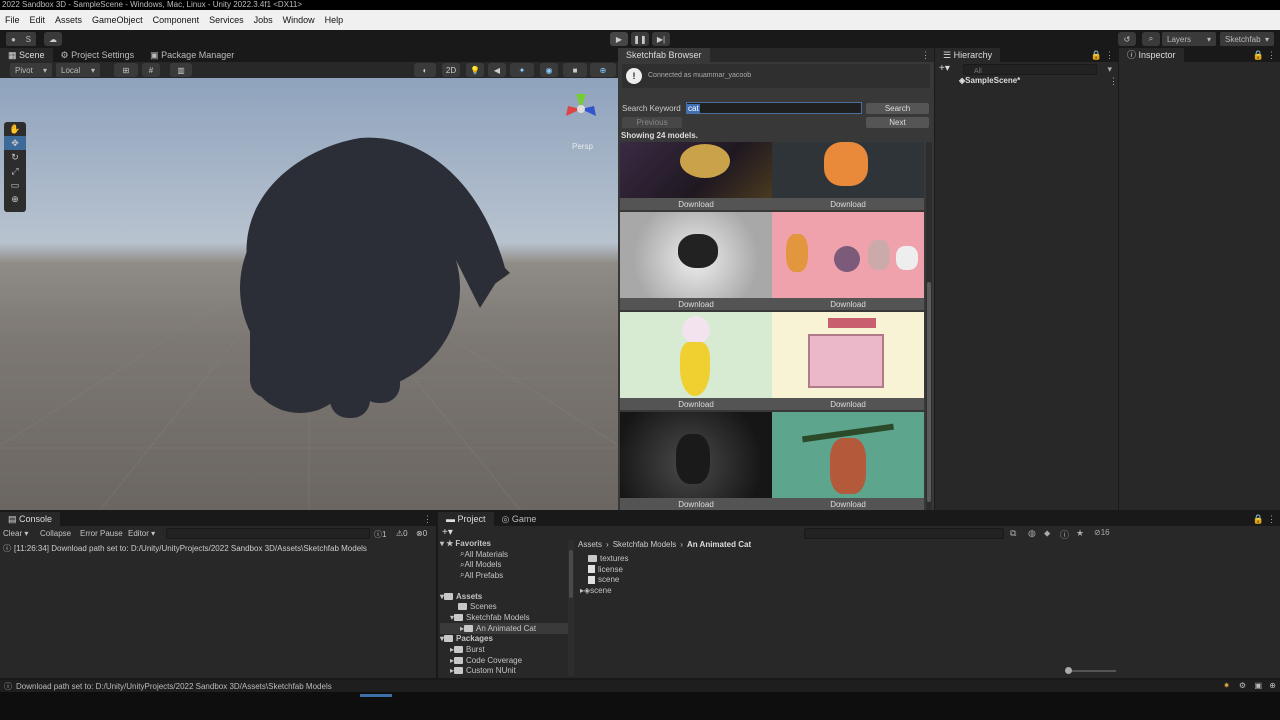 This screenshot has height=720, width=1280. Describe the element at coordinates (661, 39) in the screenshot. I see `step-button: ▶|` at that location.